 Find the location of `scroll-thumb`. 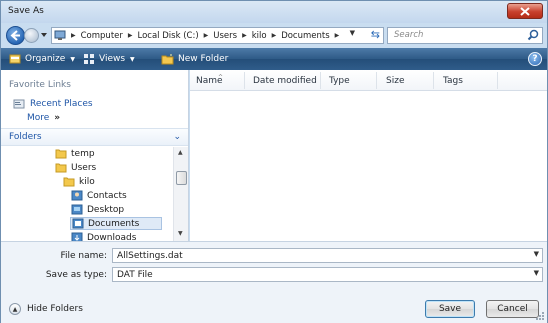

scroll-thumb is located at coordinates (181, 178).